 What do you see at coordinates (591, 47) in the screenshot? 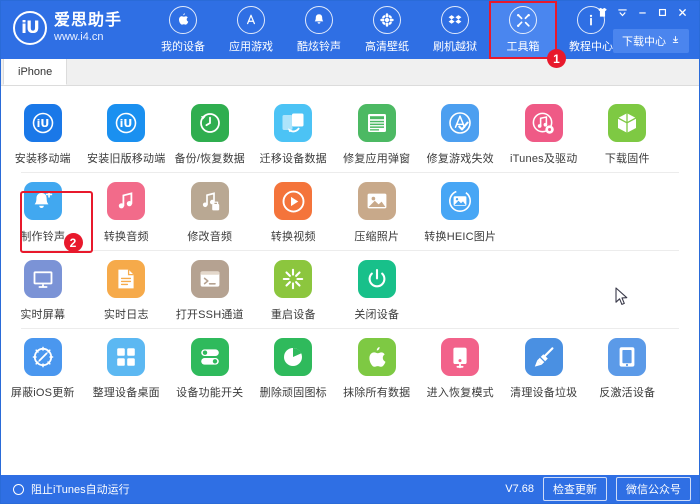
I see `nav-item-label: 教程中心` at bounding box center [591, 47].